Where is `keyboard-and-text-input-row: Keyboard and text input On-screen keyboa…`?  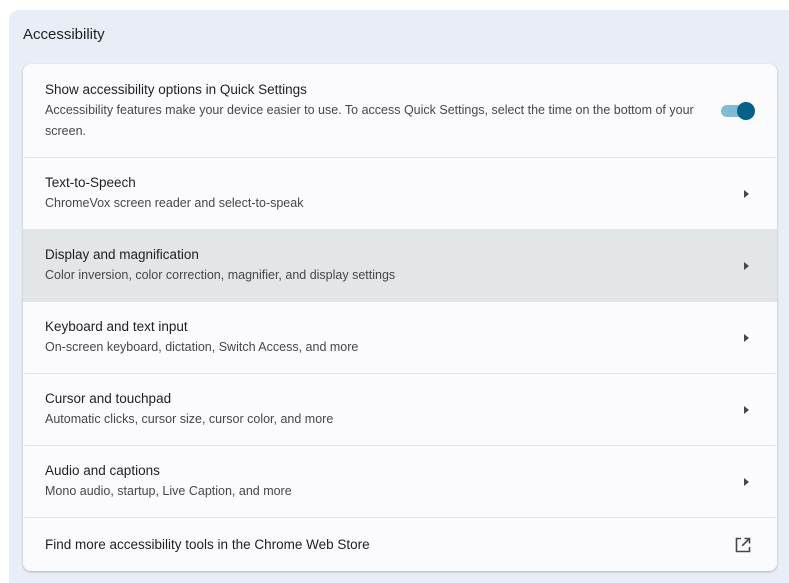 keyboard-and-text-input-row: Keyboard and text input On-screen keyboa… is located at coordinates (400, 338).